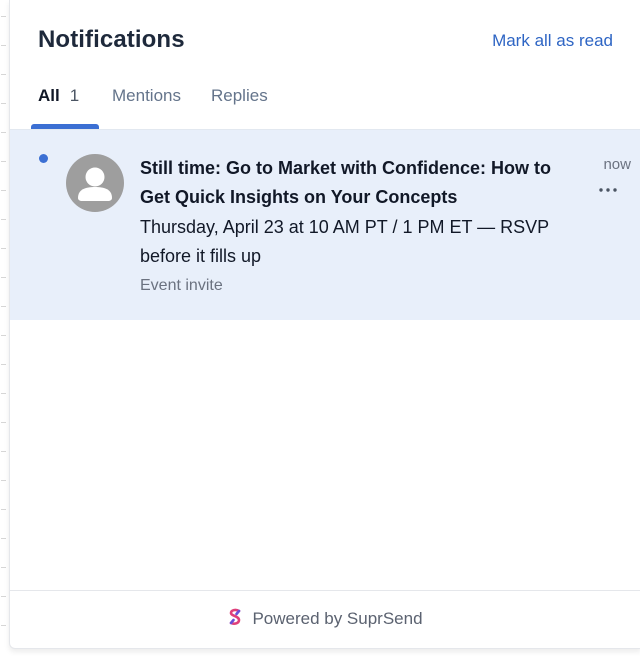 Image resolution: width=640 pixels, height=656 pixels. What do you see at coordinates (608, 190) in the screenshot?
I see `ellipsis-icon` at bounding box center [608, 190].